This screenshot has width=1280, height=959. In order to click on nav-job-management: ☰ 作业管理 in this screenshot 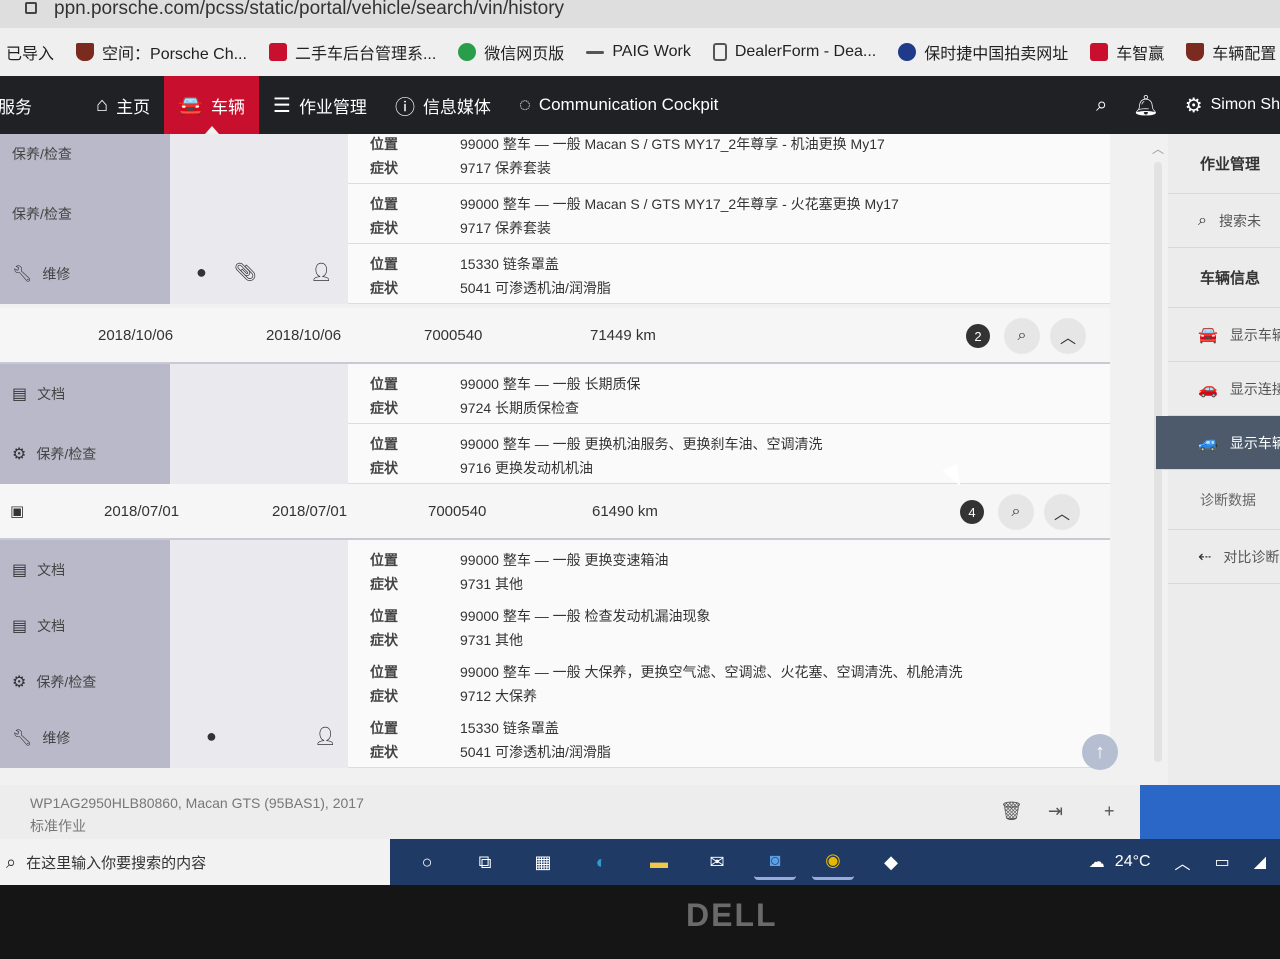, I will do `click(320, 105)`.